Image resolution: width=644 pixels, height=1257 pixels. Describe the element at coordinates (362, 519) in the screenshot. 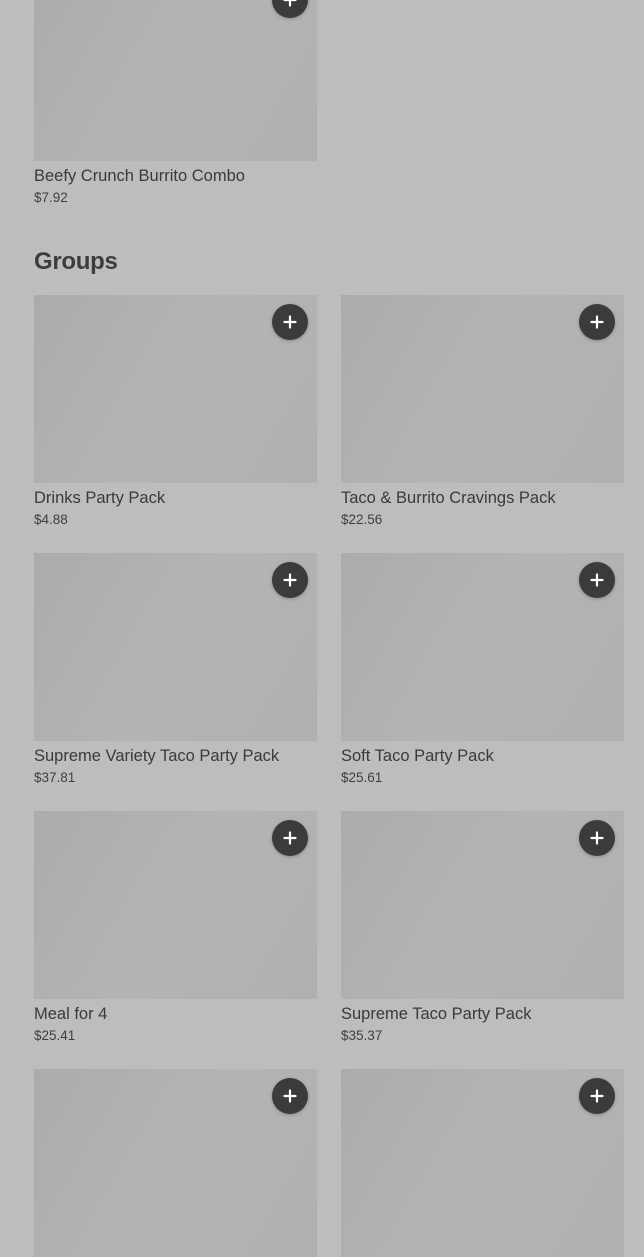

I see `item-price: $22.56` at that location.